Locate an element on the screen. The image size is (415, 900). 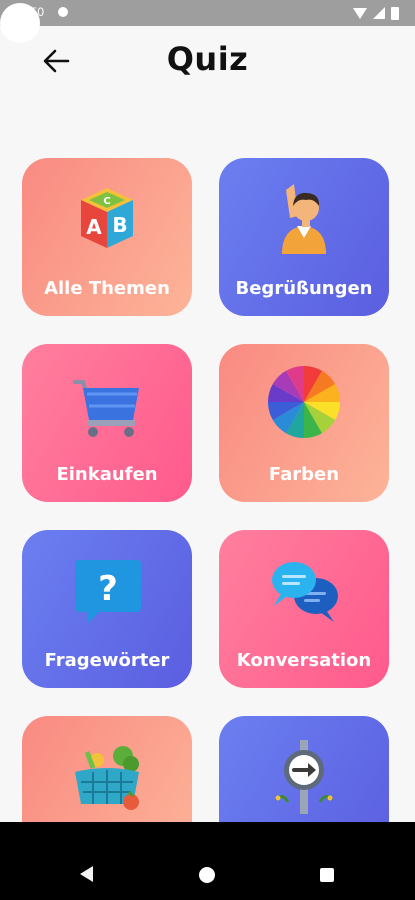
status-icons is located at coordinates (376, 13).